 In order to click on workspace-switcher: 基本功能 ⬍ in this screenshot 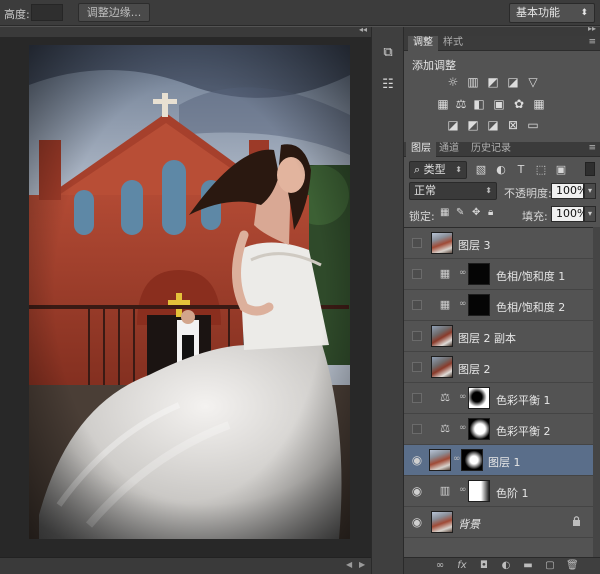, I will do `click(552, 13)`.